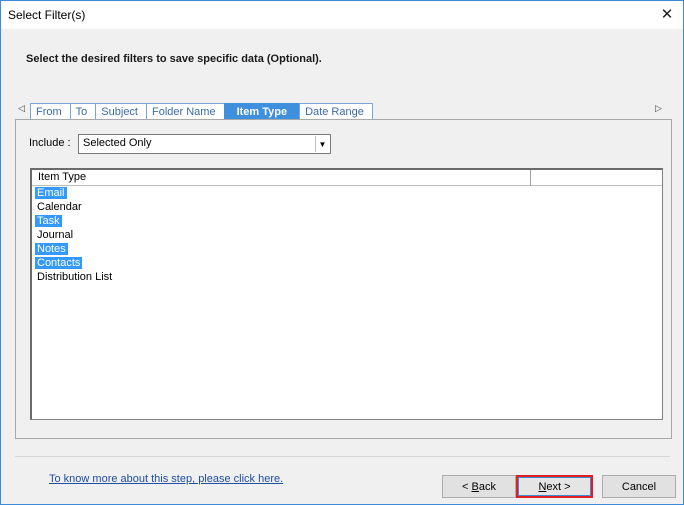 This screenshot has height=505, width=684. Describe the element at coordinates (47, 15) in the screenshot. I see `window-title: Select Filter(s)` at that location.